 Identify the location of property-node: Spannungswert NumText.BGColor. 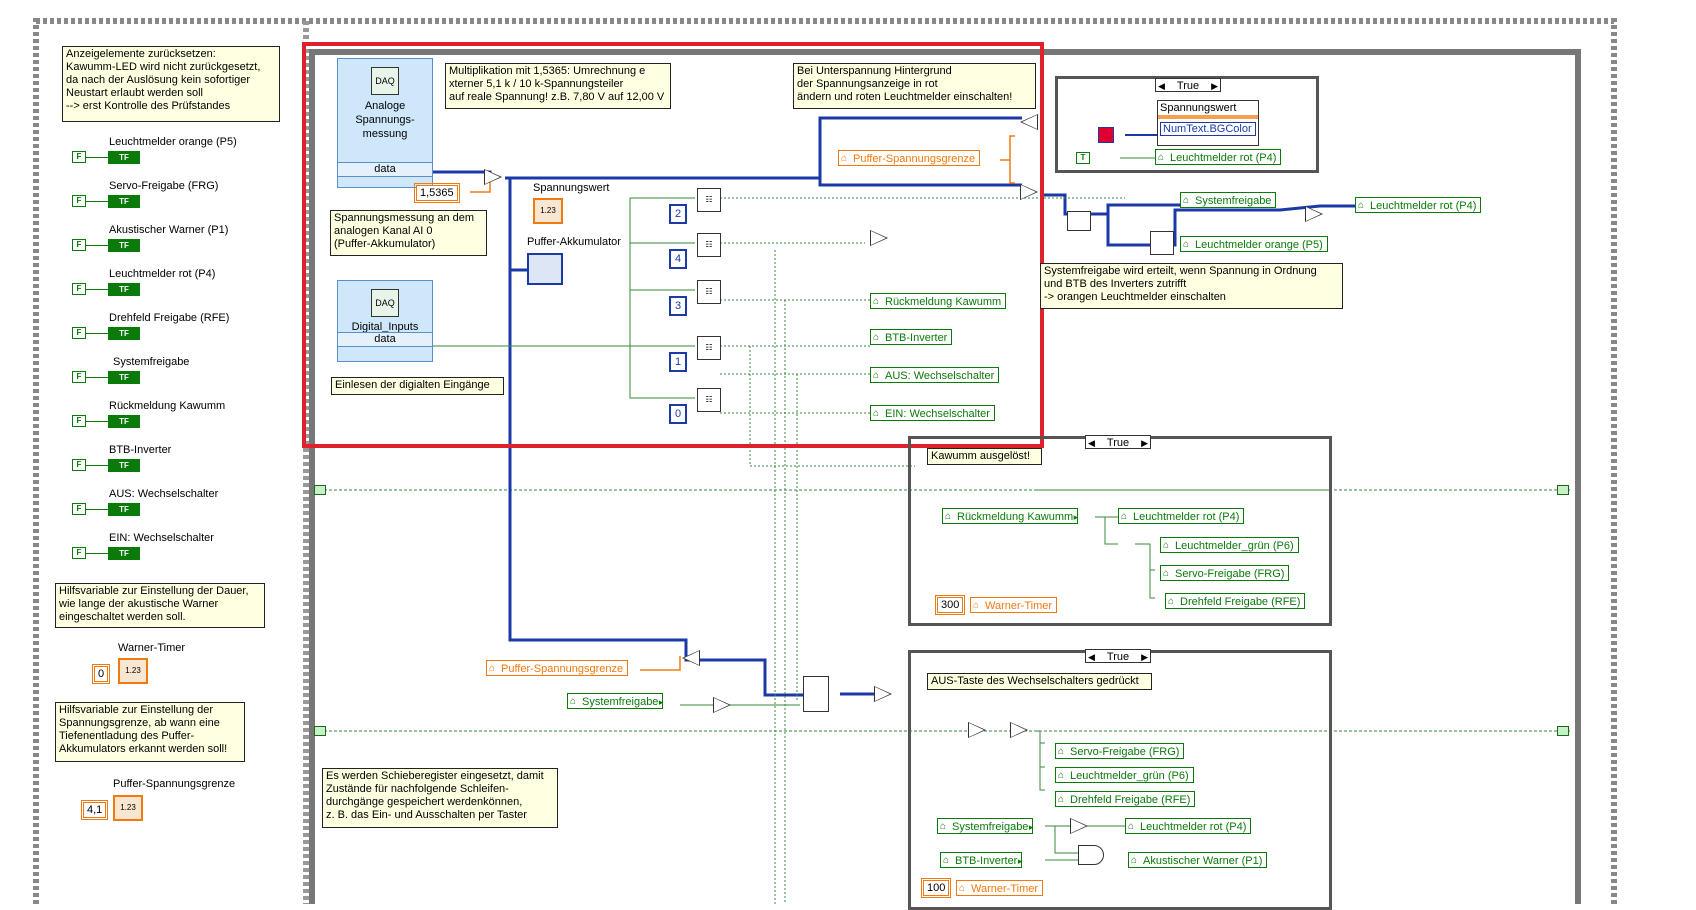
(1208, 123).